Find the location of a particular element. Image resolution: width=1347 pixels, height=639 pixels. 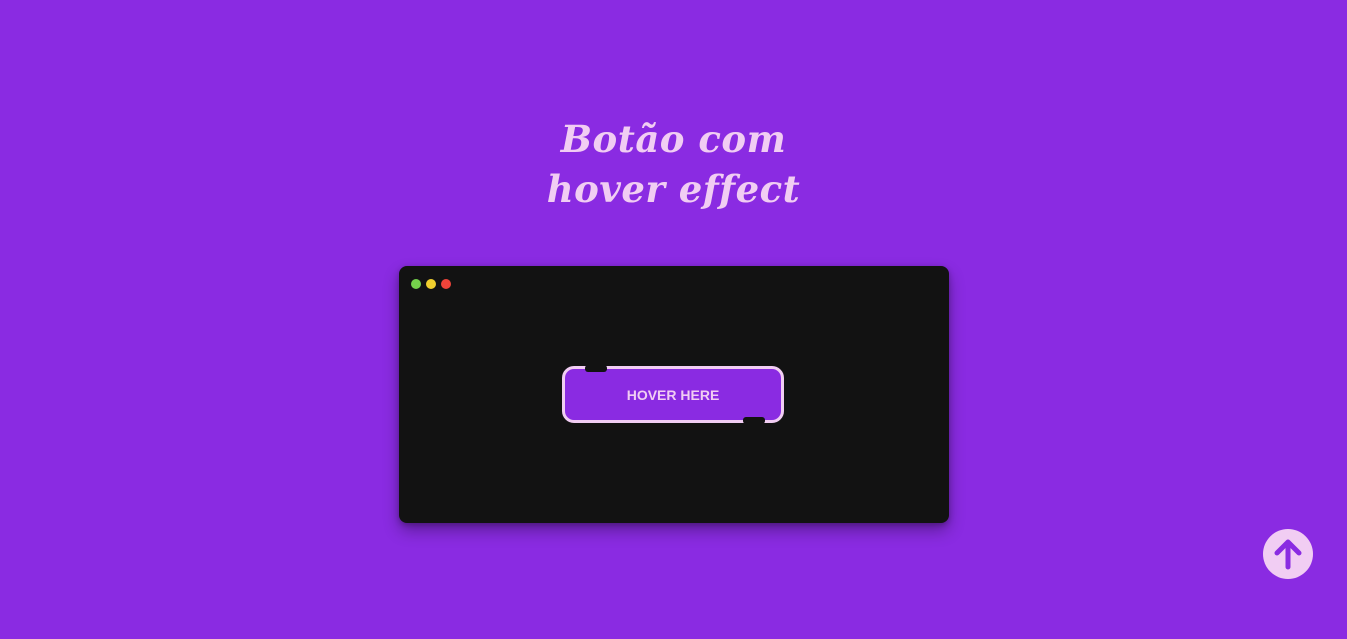

hover-button: HOVER HERE is located at coordinates (673, 394).